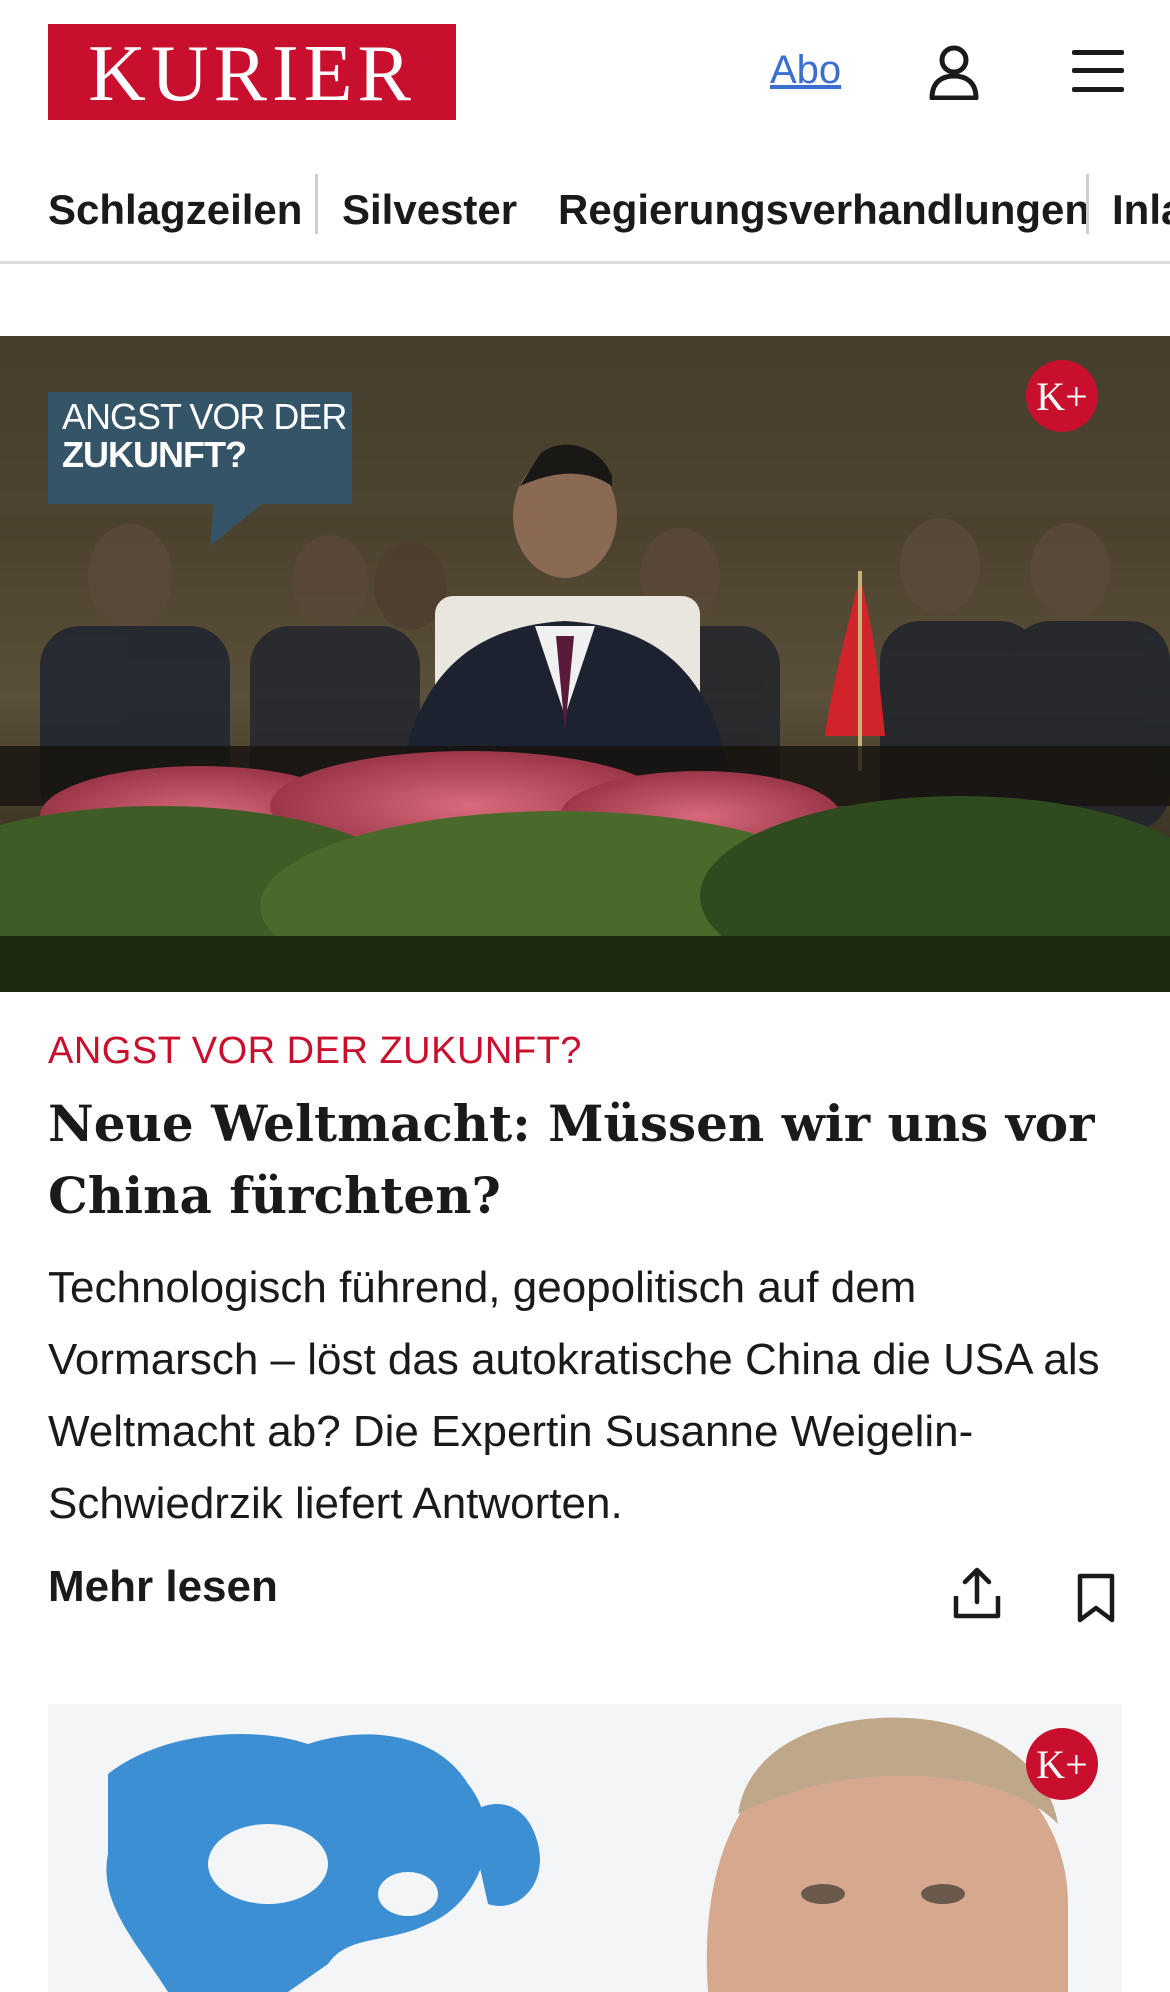 This screenshot has height=1992, width=1170. Describe the element at coordinates (805, 70) in the screenshot. I see `abo-link: Abo` at that location.